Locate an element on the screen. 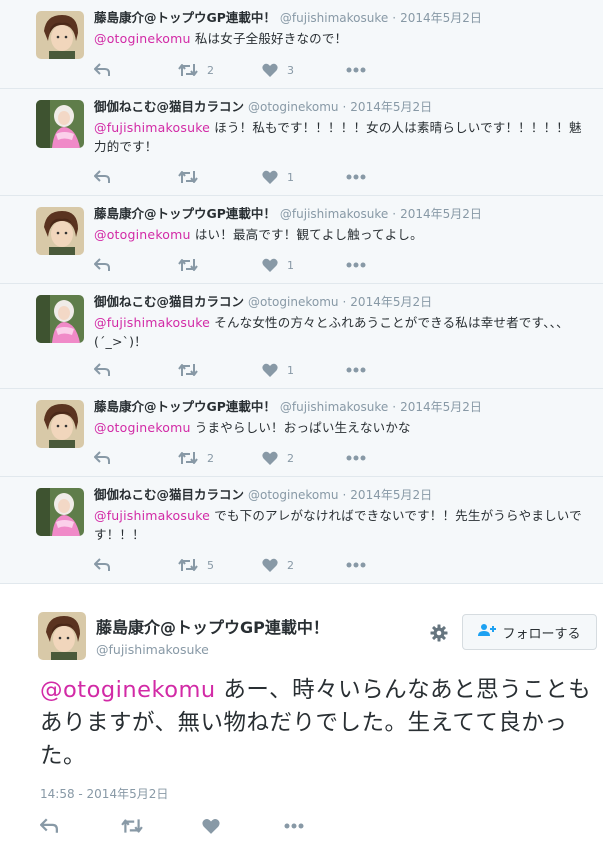 Image resolution: width=603 pixels, height=868 pixels. tweet-body: はい！最高です！観てよし触ってよし。 is located at coordinates (306, 234).